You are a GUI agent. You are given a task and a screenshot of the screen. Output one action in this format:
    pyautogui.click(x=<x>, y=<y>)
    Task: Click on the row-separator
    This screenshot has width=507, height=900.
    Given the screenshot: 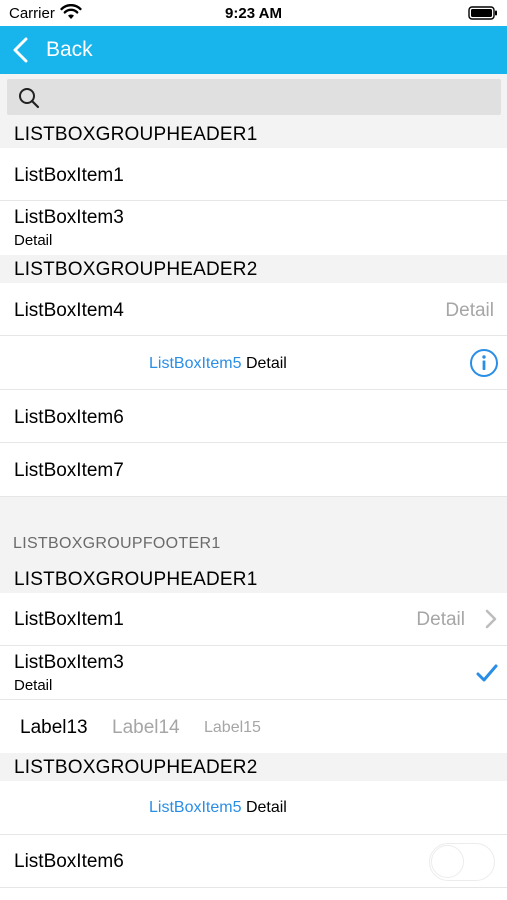 What is the action you would take?
    pyautogui.click(x=253, y=887)
    